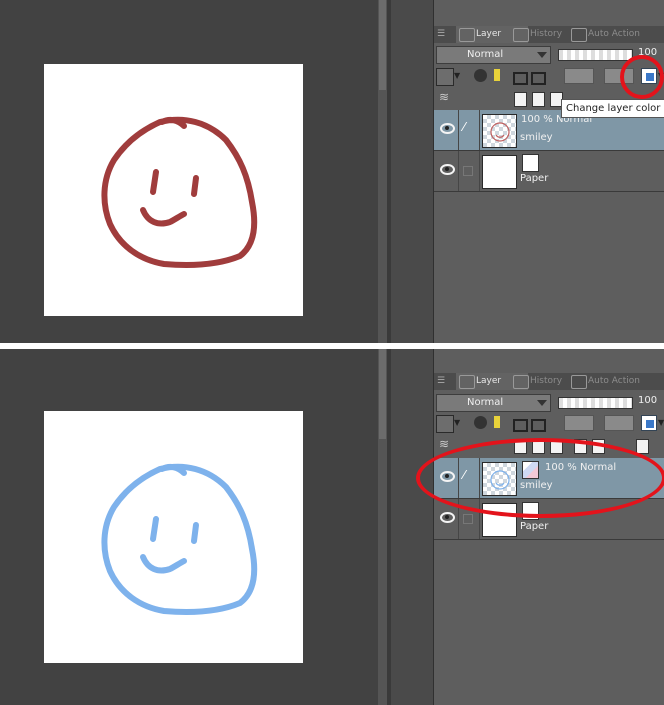 The image size is (664, 705). Describe the element at coordinates (536, 137) in the screenshot. I see `layer-name: smiley` at that location.